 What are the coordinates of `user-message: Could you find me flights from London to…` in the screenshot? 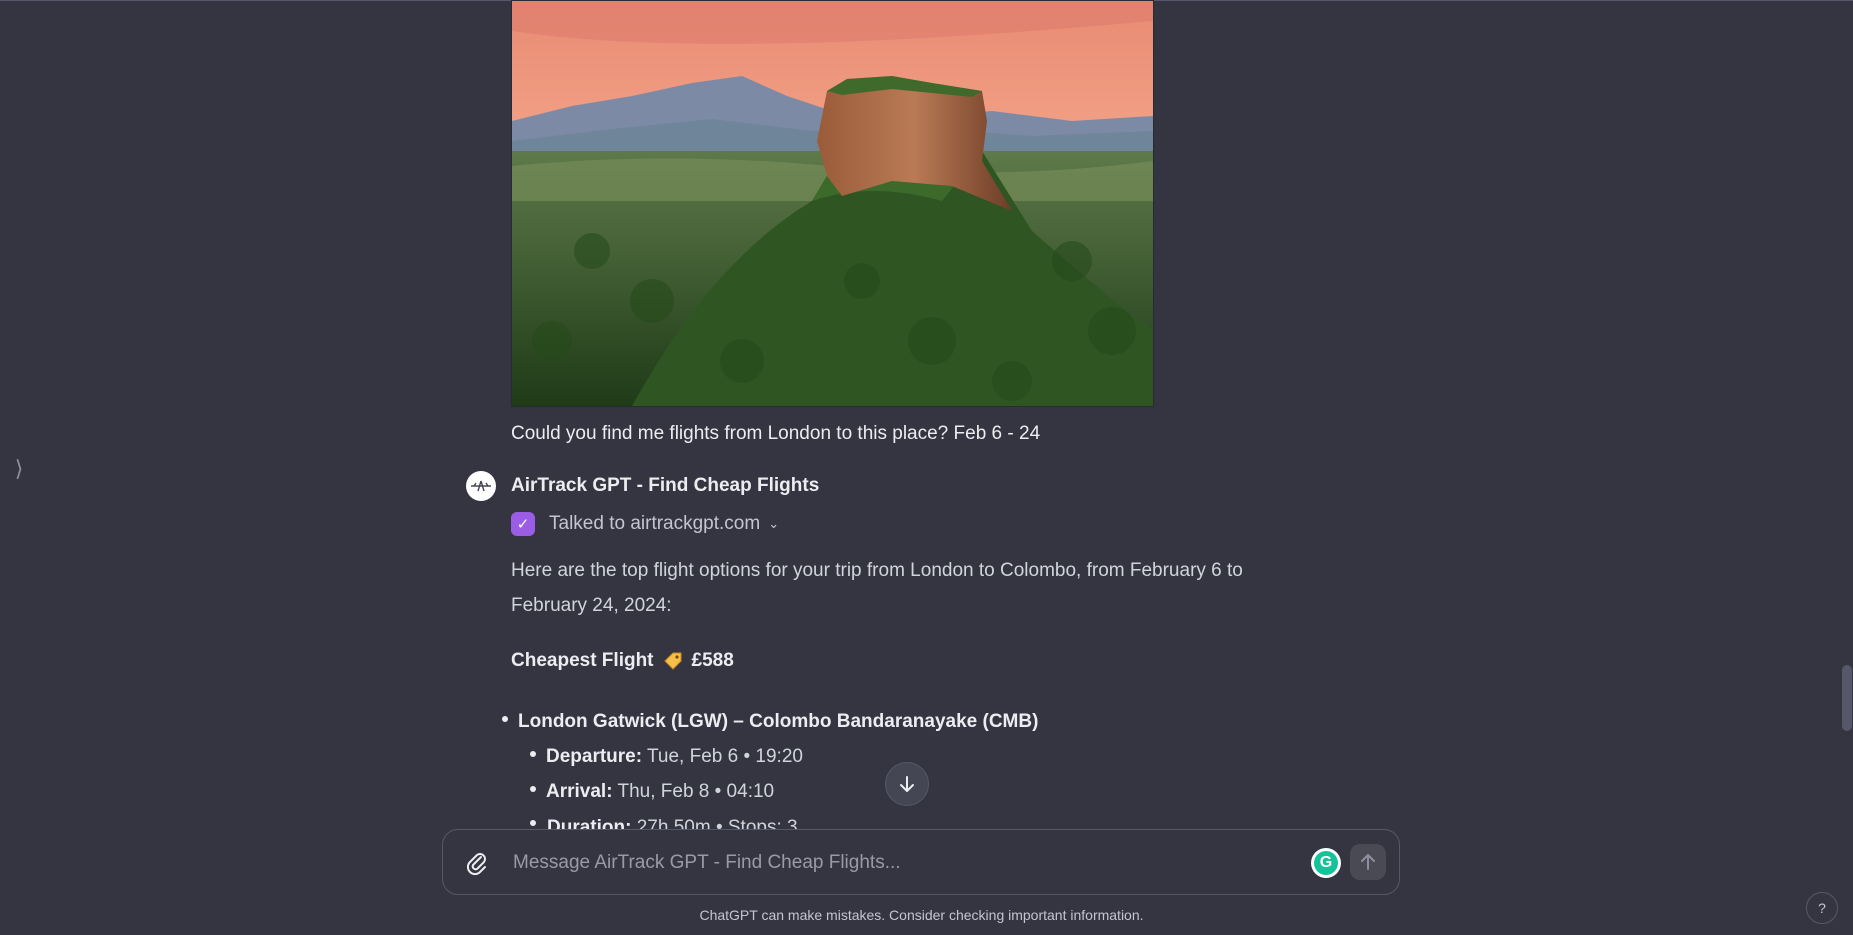 It's located at (776, 433).